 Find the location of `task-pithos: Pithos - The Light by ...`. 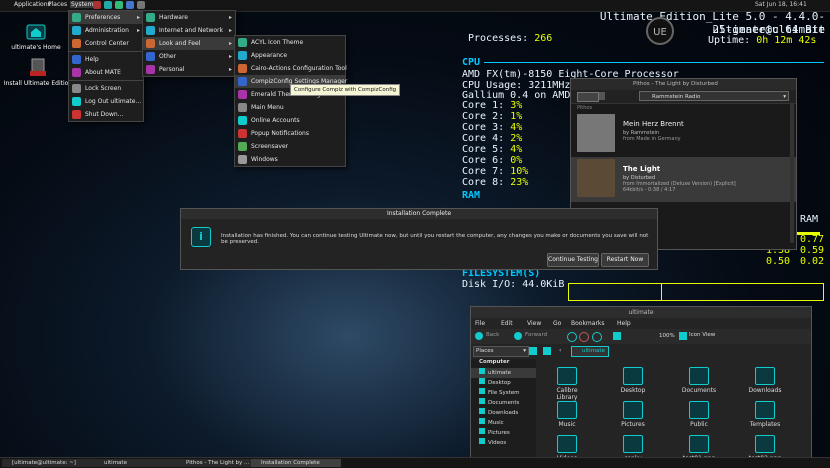

task-pithos: Pithos - The Light by ... is located at coordinates (216, 463).